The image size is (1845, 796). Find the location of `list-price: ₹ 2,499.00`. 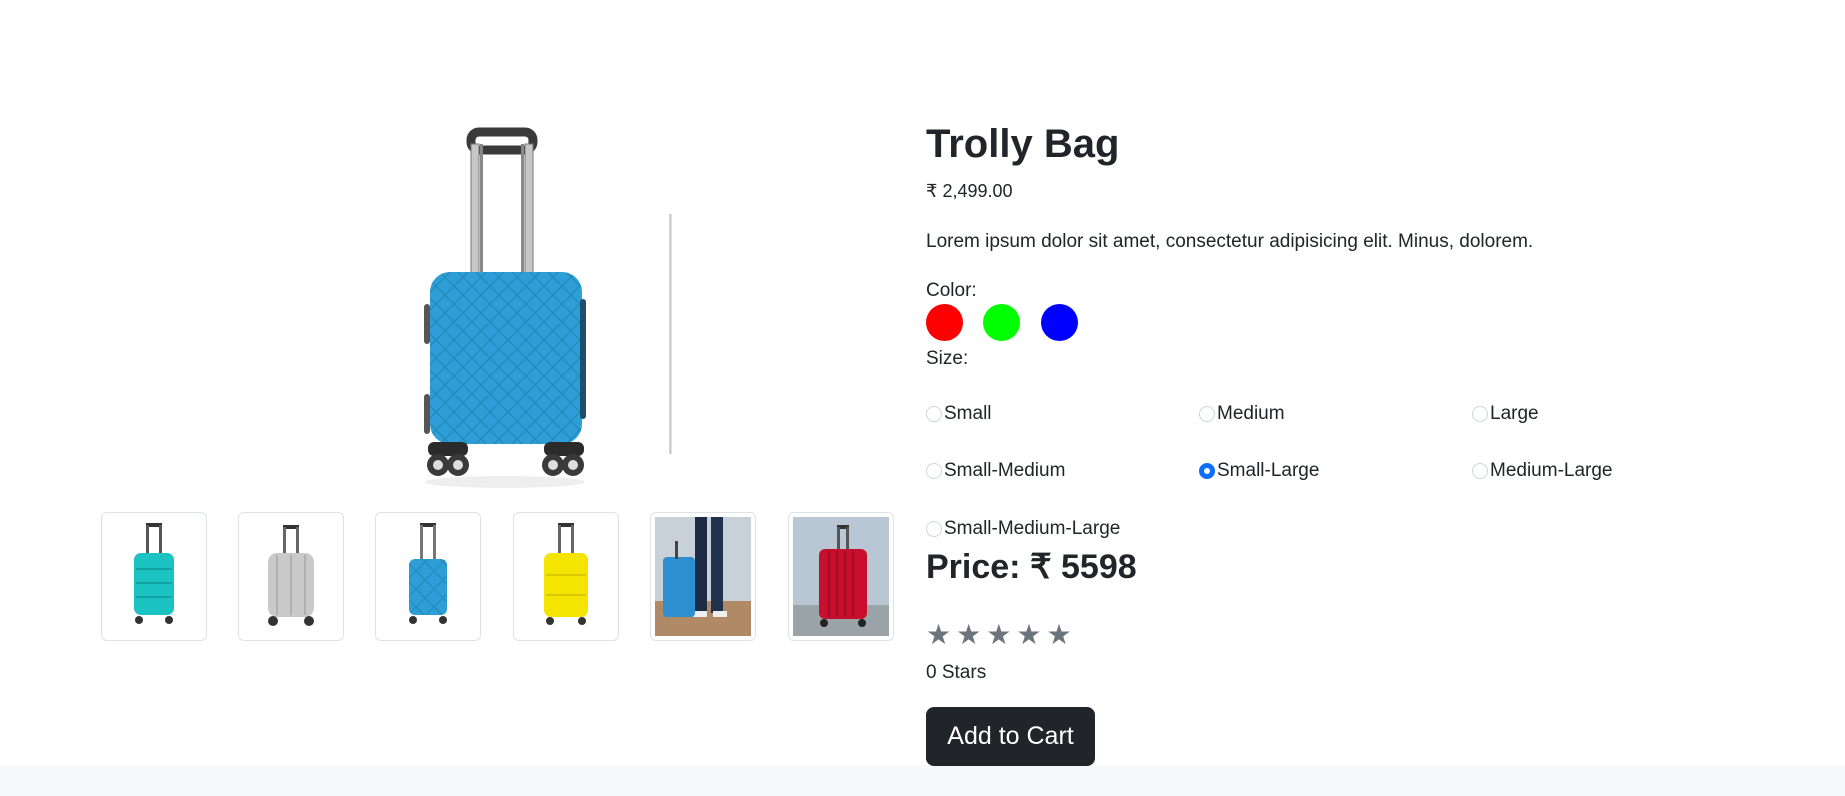

list-price: ₹ 2,499.00 is located at coordinates (969, 191).